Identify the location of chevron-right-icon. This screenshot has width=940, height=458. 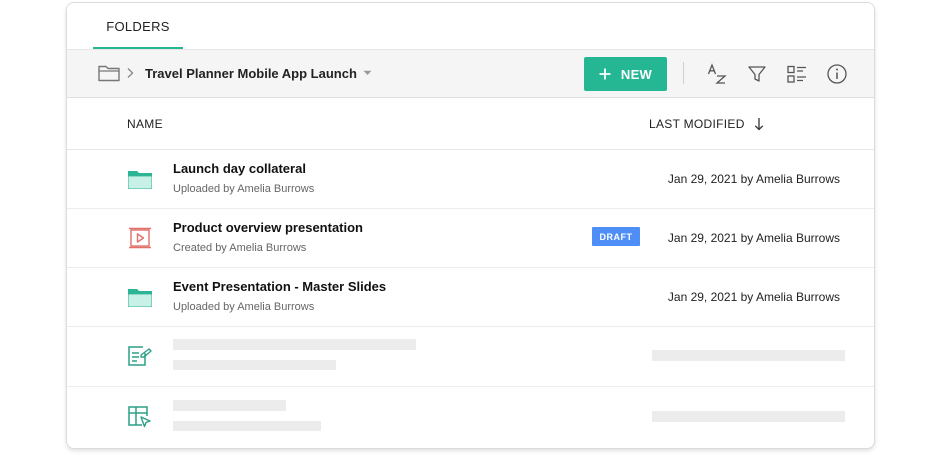
(130, 73).